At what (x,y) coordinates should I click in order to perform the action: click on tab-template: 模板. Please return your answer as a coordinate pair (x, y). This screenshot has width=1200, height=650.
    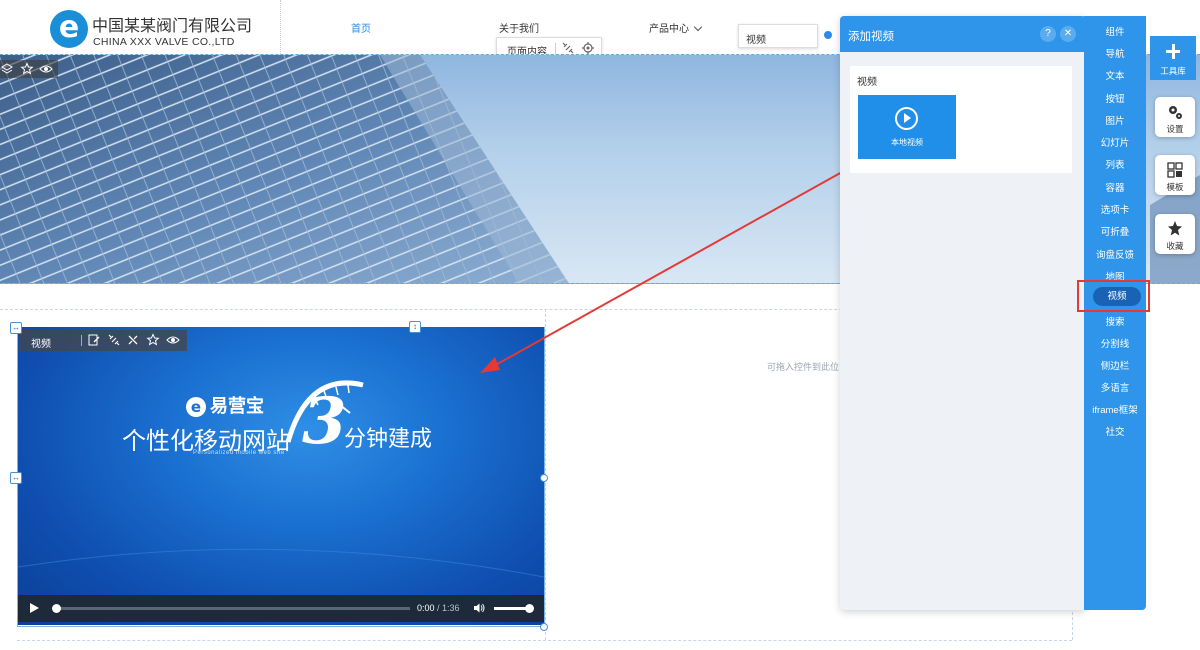
    Looking at the image, I should click on (1175, 175).